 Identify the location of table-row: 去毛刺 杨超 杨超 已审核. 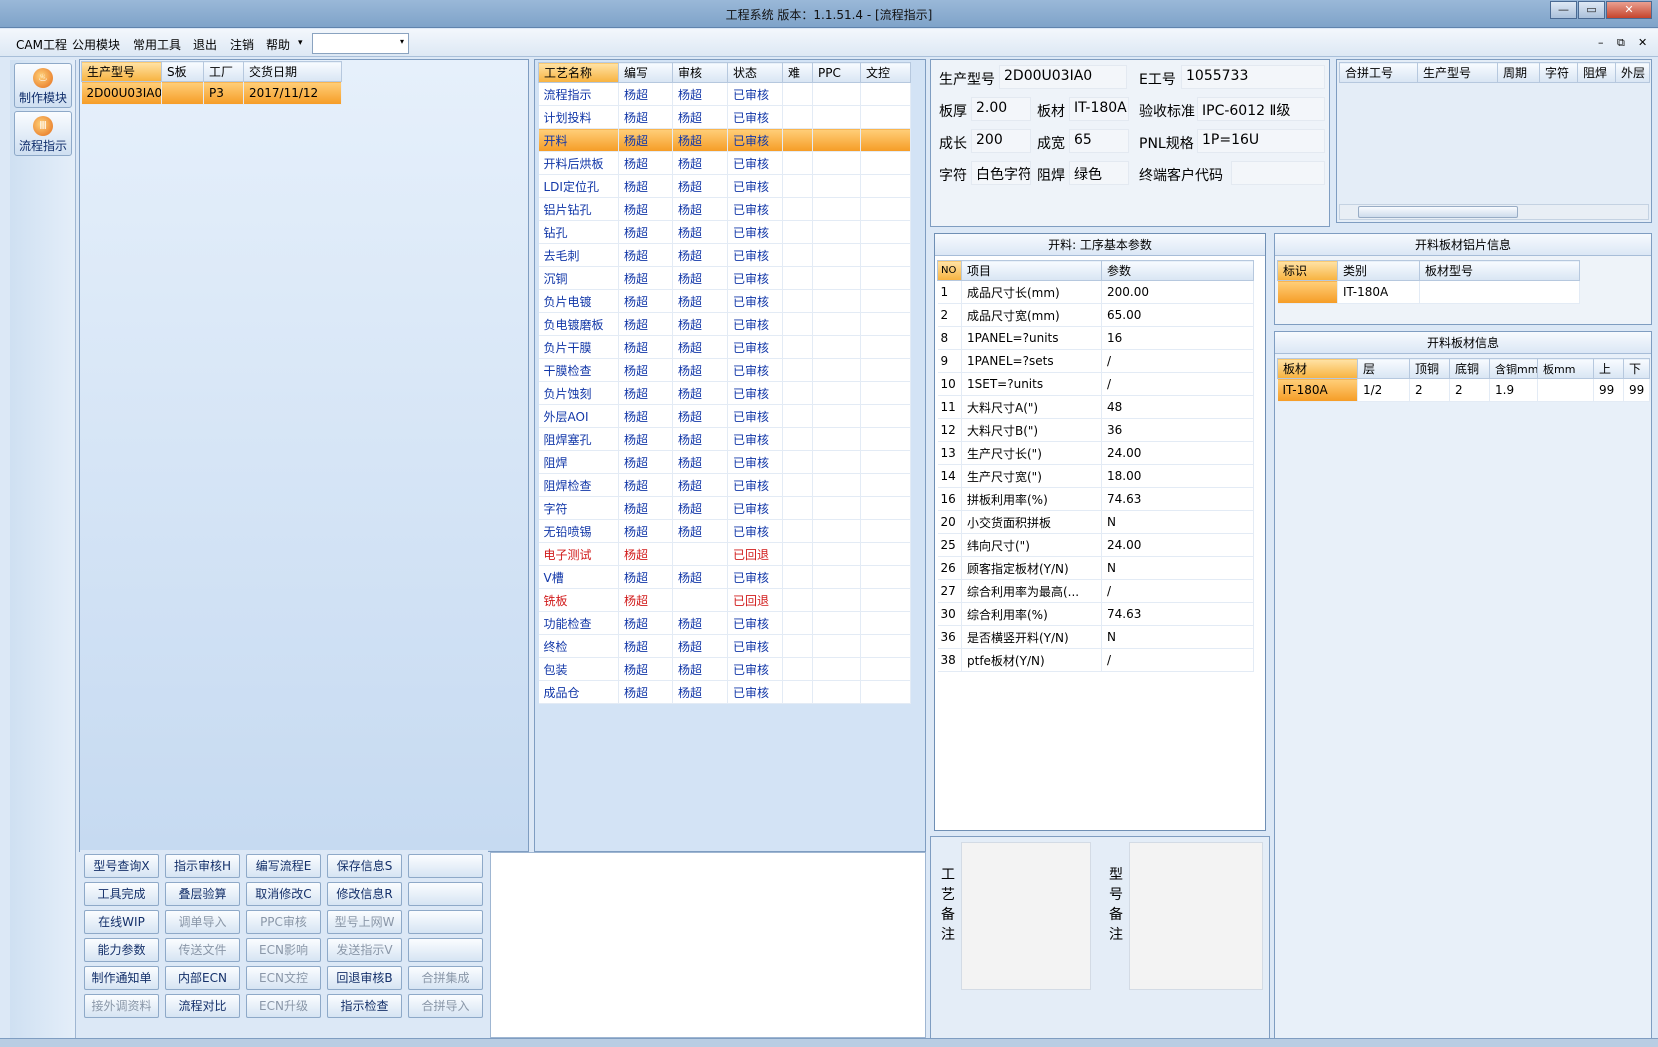
(724, 255).